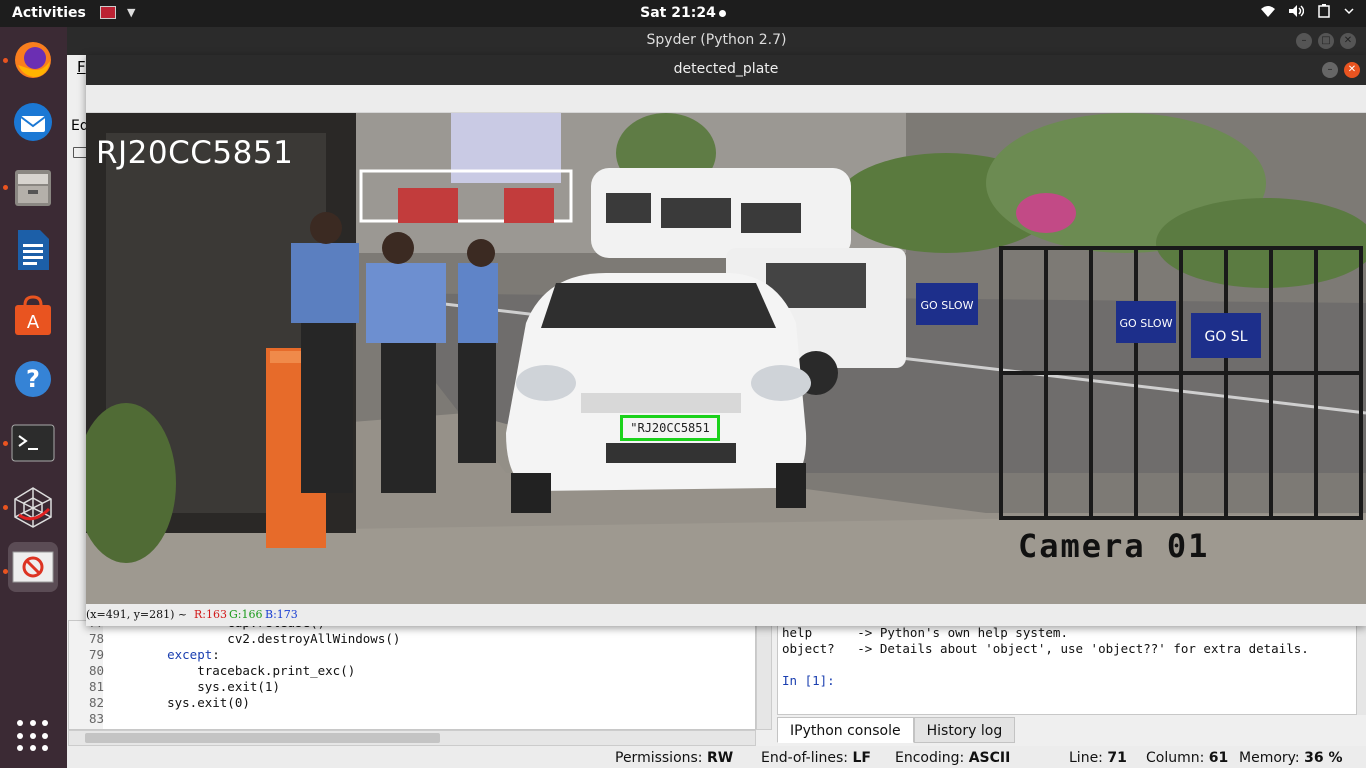 This screenshot has height=768, width=1366. I want to click on line-number: 83, so click(97, 718).